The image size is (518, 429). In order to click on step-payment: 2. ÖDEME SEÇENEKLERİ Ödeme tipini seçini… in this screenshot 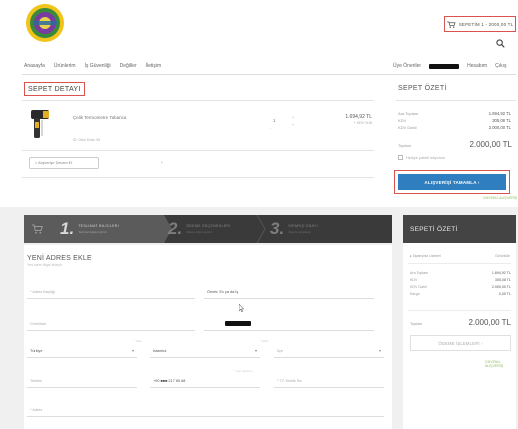, I will do `click(199, 229)`.